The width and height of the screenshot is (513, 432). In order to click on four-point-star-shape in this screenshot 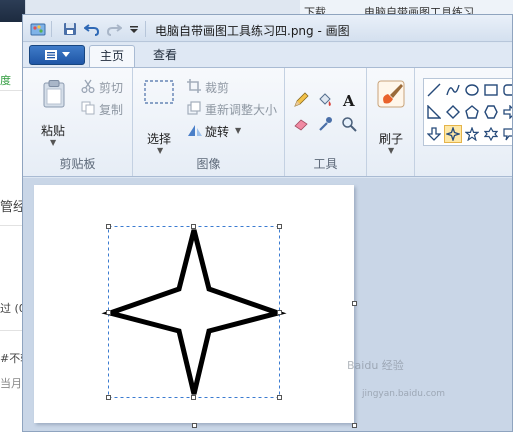, I will do `click(194, 312)`.